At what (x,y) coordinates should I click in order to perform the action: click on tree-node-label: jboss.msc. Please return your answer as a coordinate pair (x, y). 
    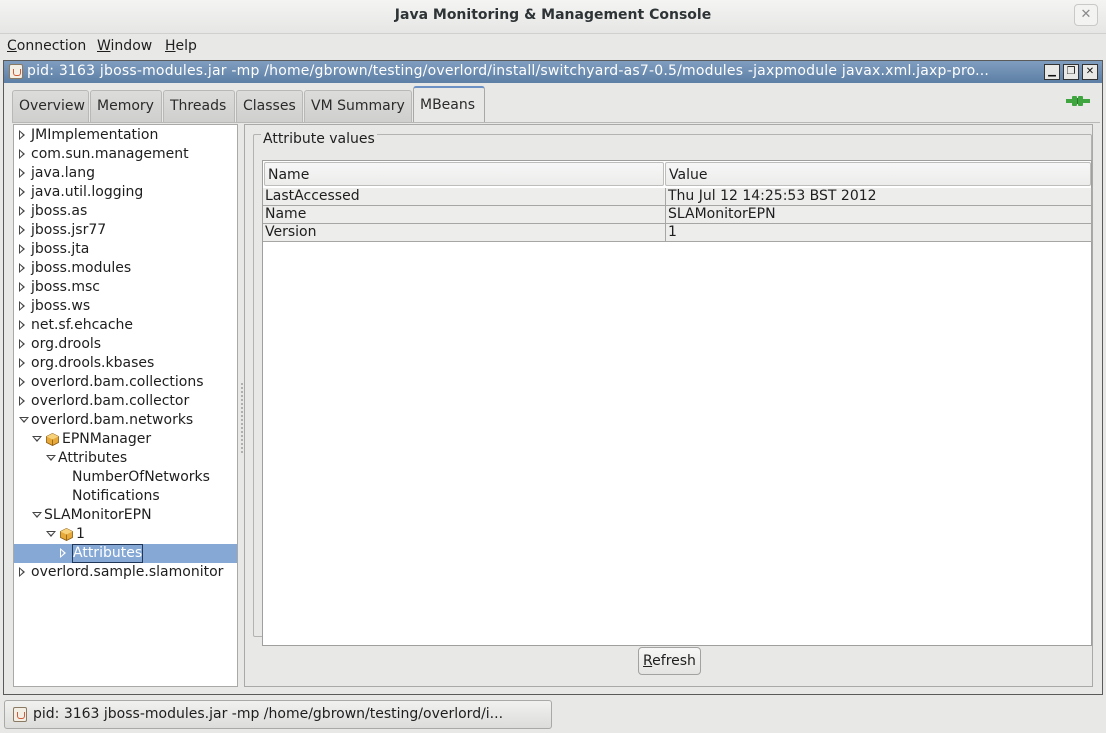
    Looking at the image, I should click on (66, 287).